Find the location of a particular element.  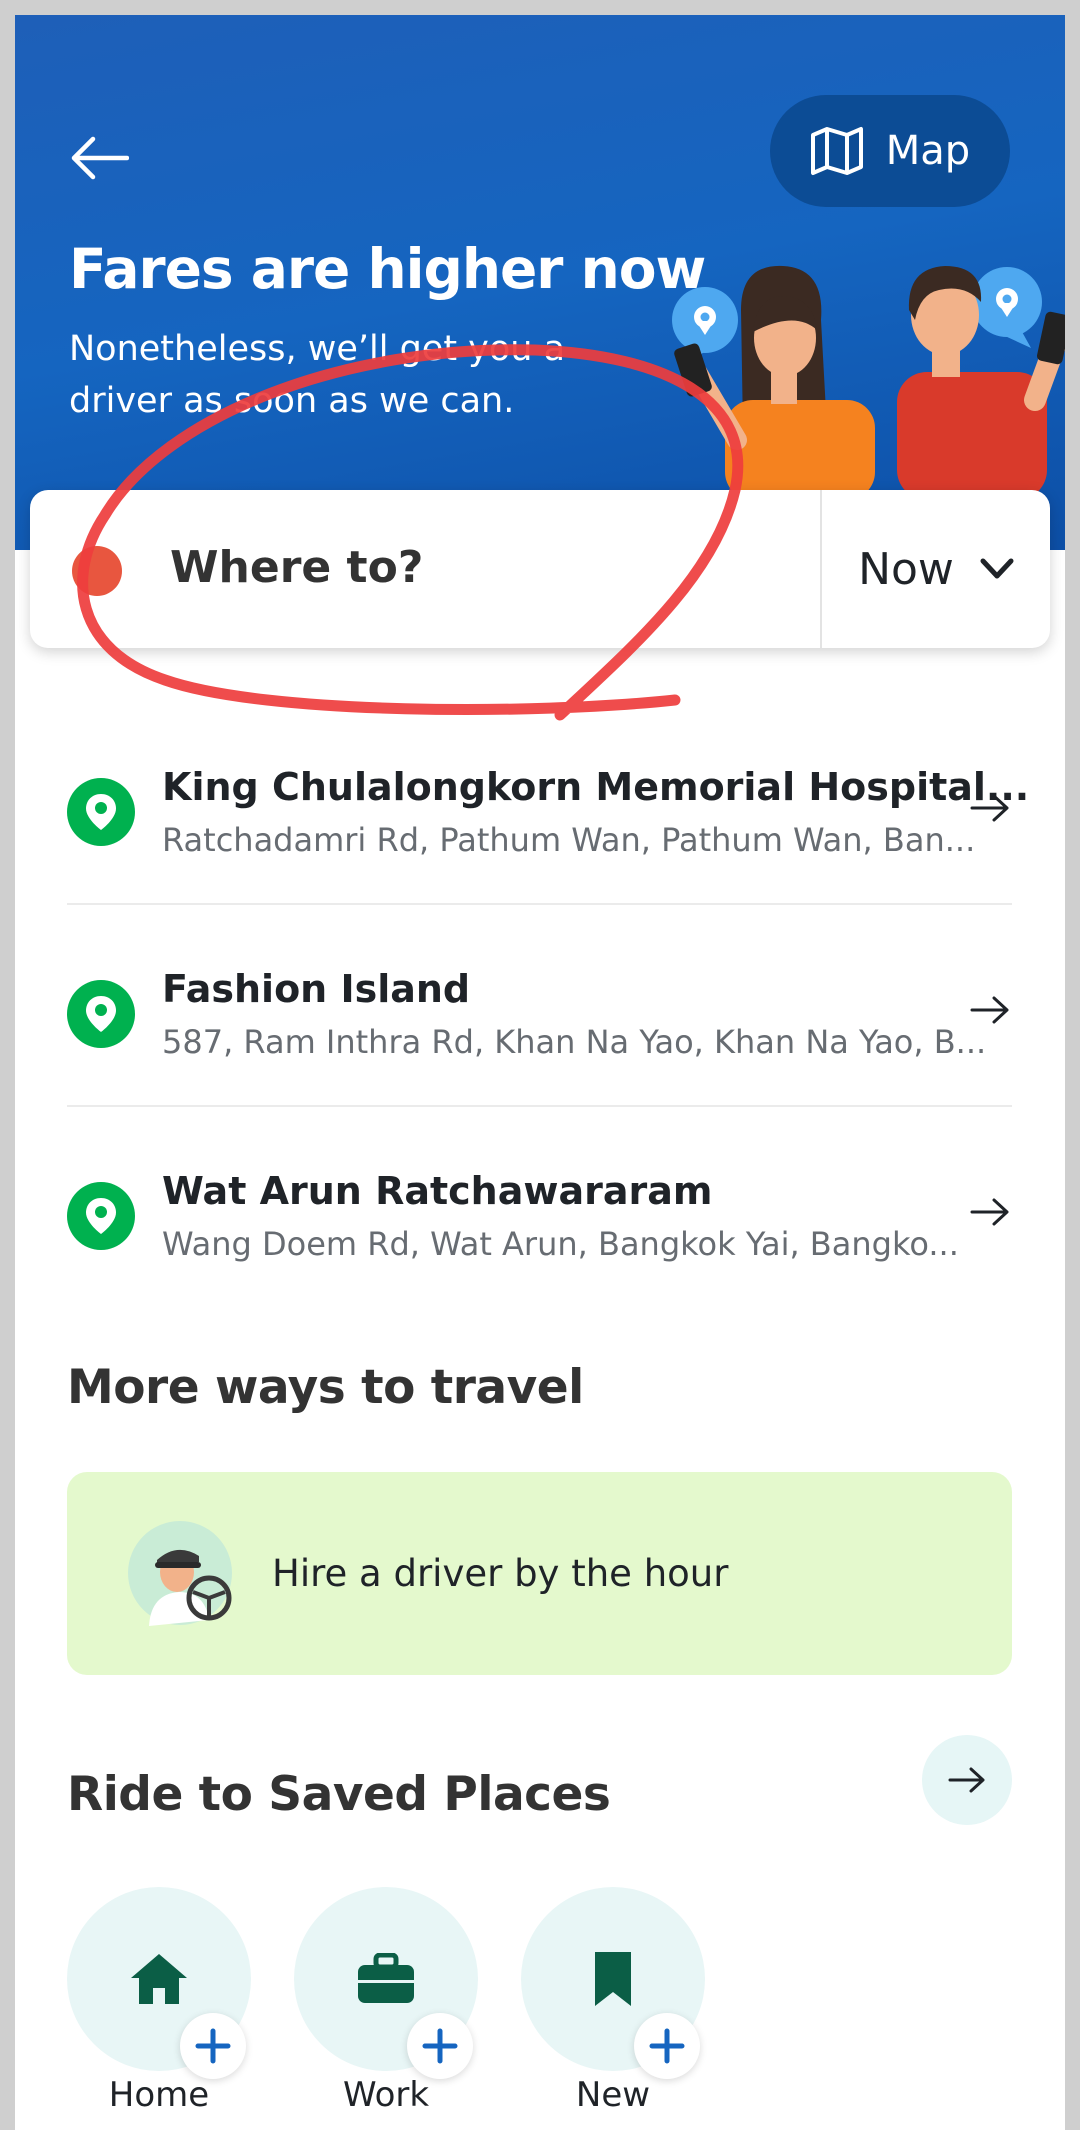

location-bubble-right is located at coordinates (1007, 307).